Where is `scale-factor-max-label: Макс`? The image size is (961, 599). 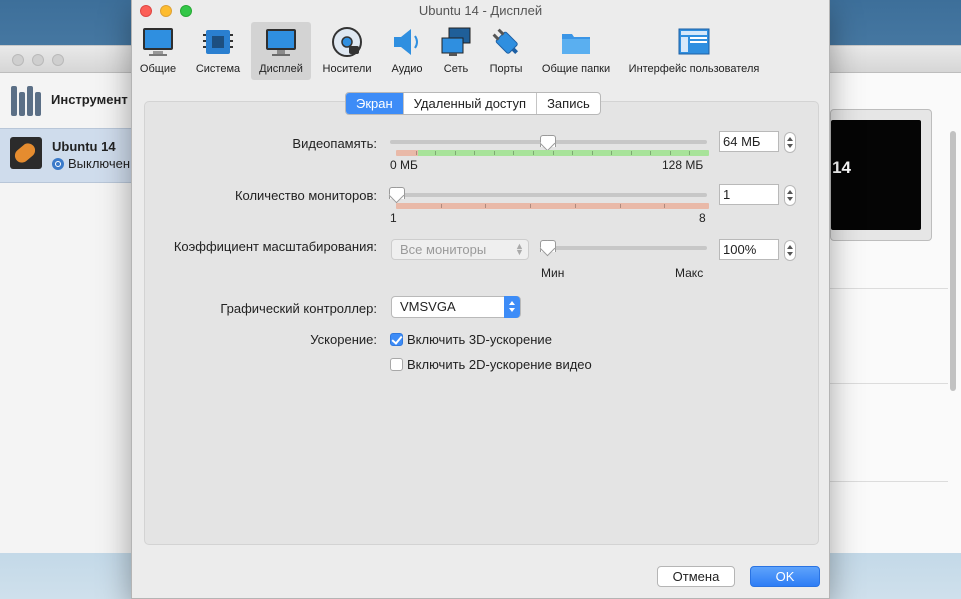 scale-factor-max-label: Макс is located at coordinates (689, 273).